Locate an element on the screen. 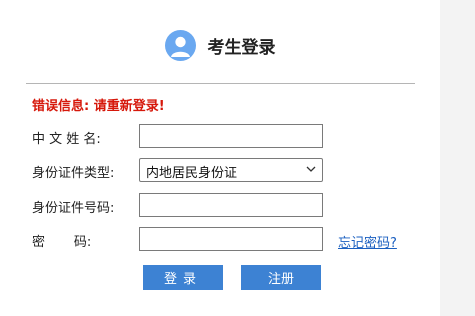 The height and width of the screenshot is (316, 475). error-message: 错误信息: 请重新登录! is located at coordinates (98, 106).